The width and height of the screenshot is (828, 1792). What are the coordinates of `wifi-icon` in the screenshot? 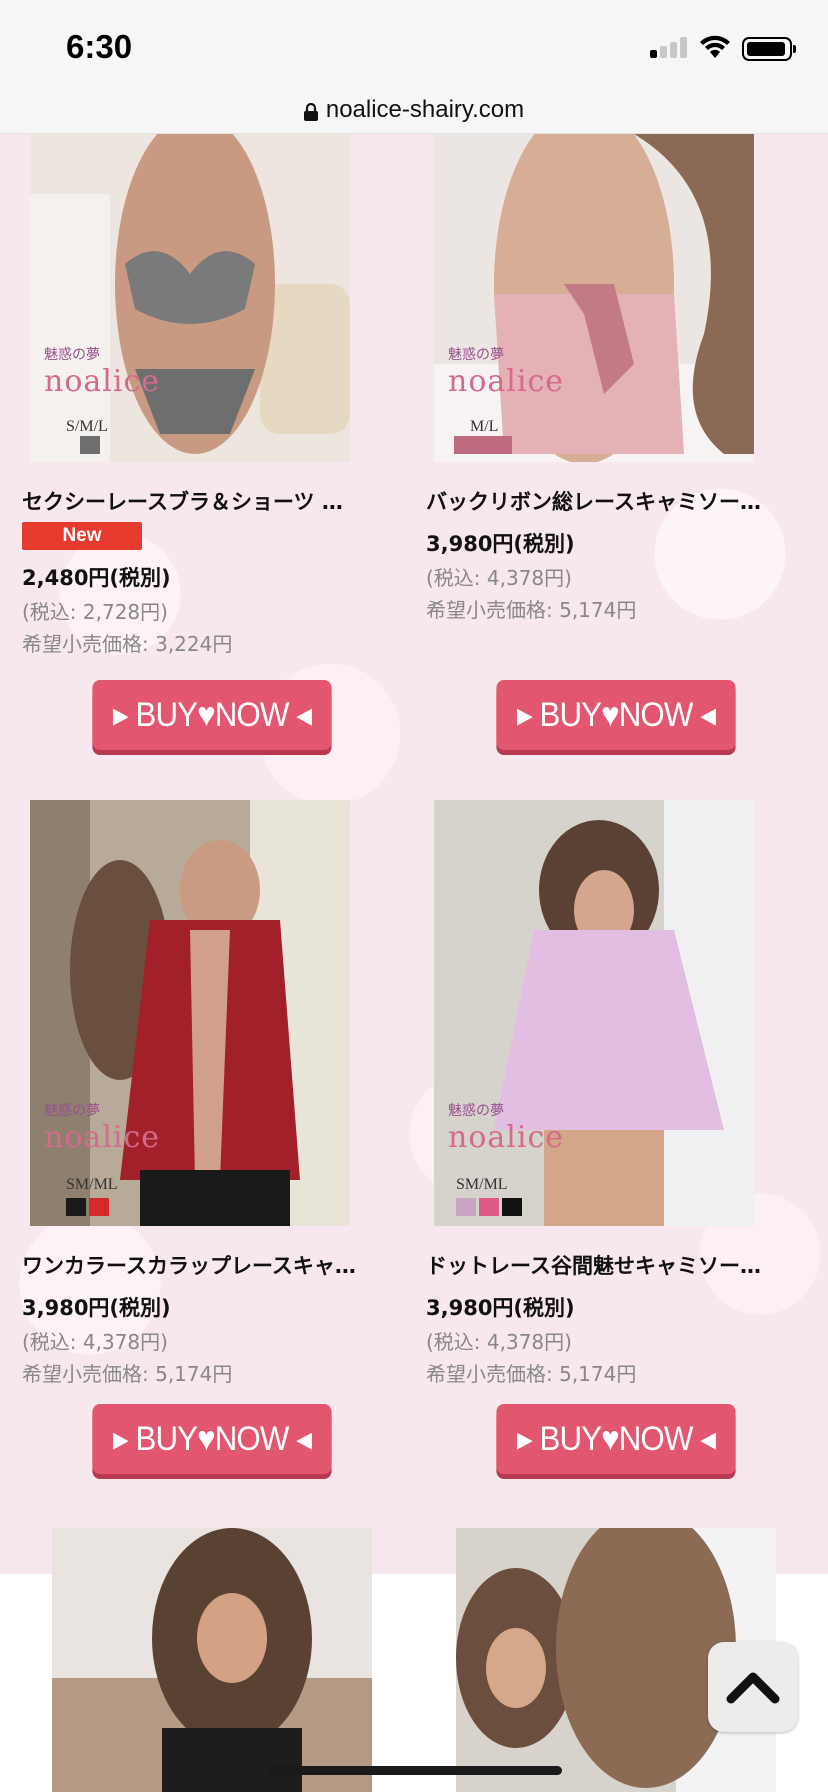 It's located at (715, 46).